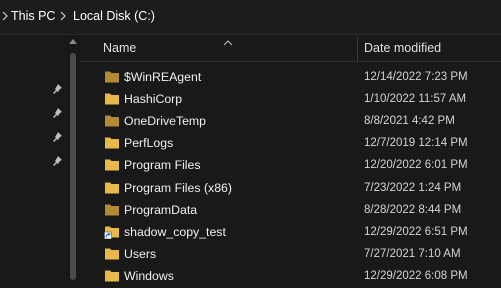  What do you see at coordinates (73, 41) in the screenshot?
I see `scroll-up-arrow-icon` at bounding box center [73, 41].